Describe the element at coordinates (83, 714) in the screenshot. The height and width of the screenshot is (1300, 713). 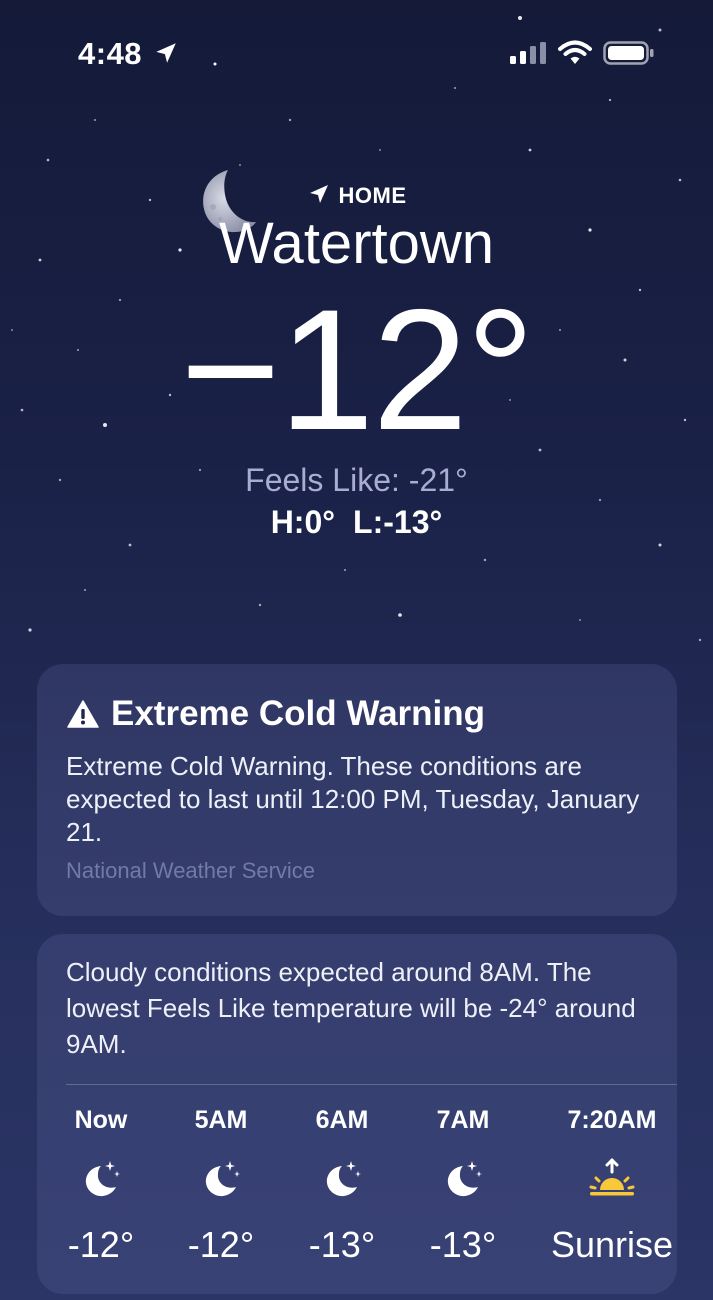
I see `warning-icon` at that location.